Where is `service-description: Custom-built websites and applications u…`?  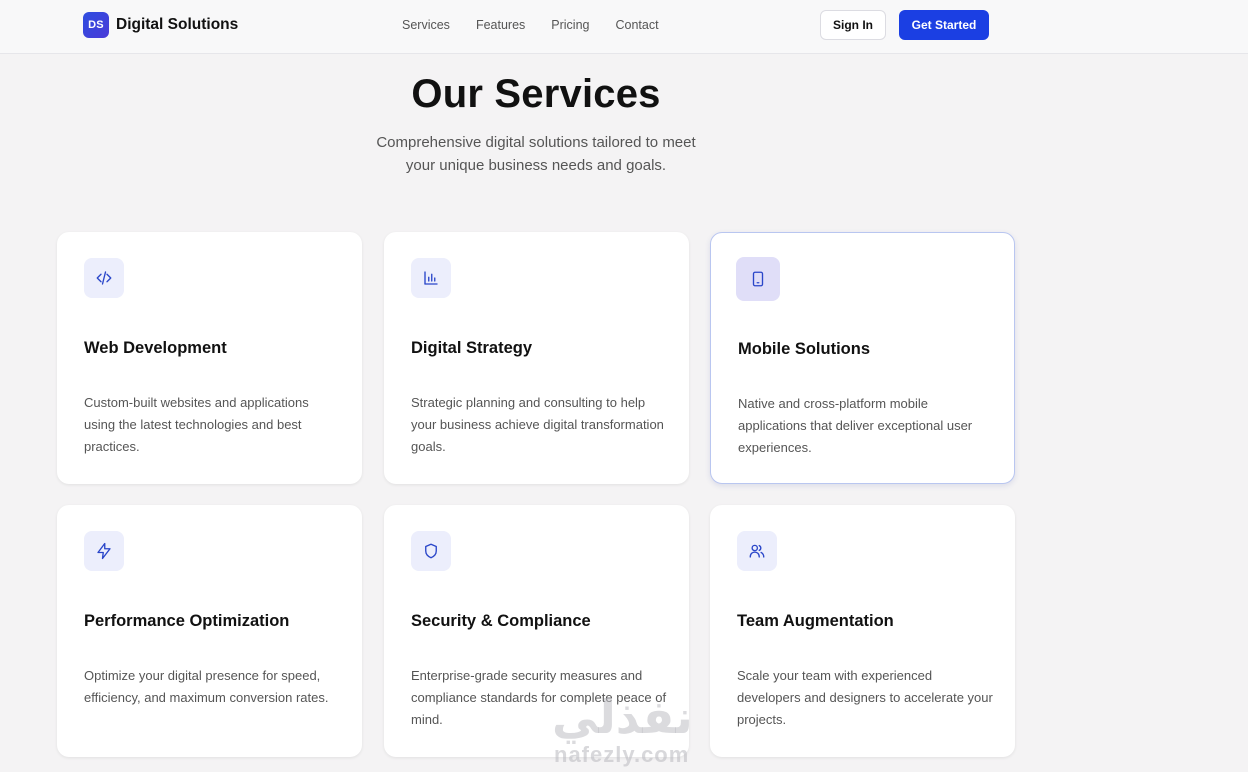 service-description: Custom-built websites and applications u… is located at coordinates (196, 424).